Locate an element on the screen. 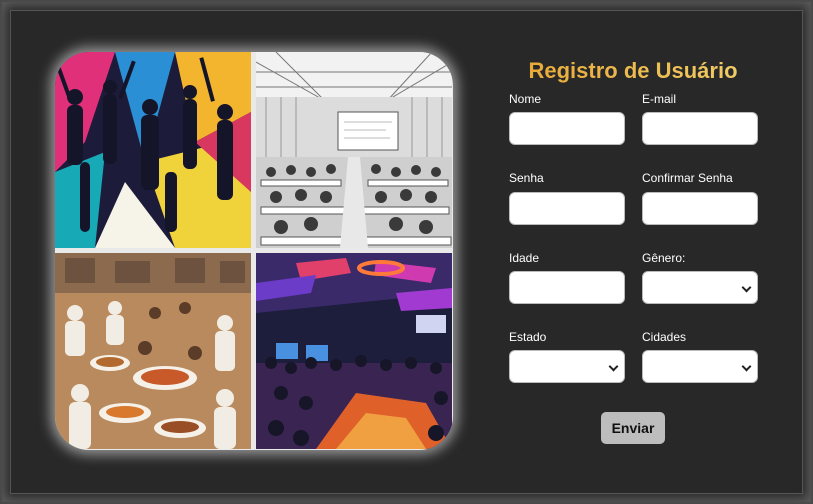  idade-label: Idade is located at coordinates (524, 258).